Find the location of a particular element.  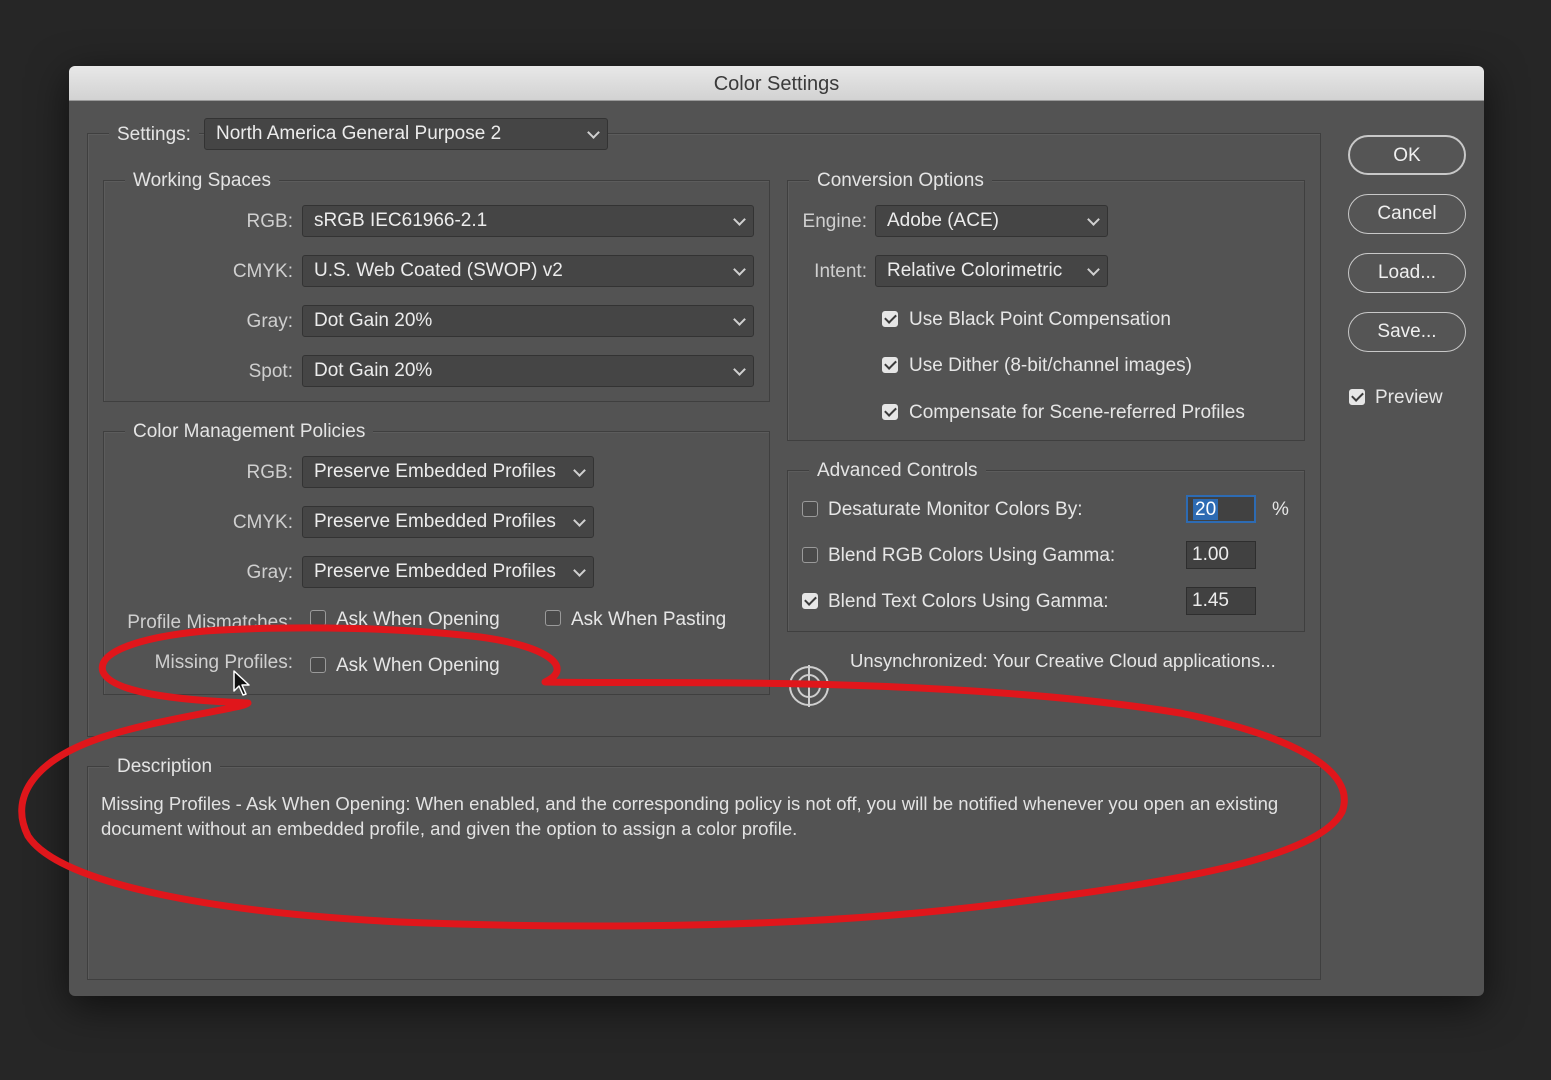

missing-ask-opening-checkbox is located at coordinates (318, 665).